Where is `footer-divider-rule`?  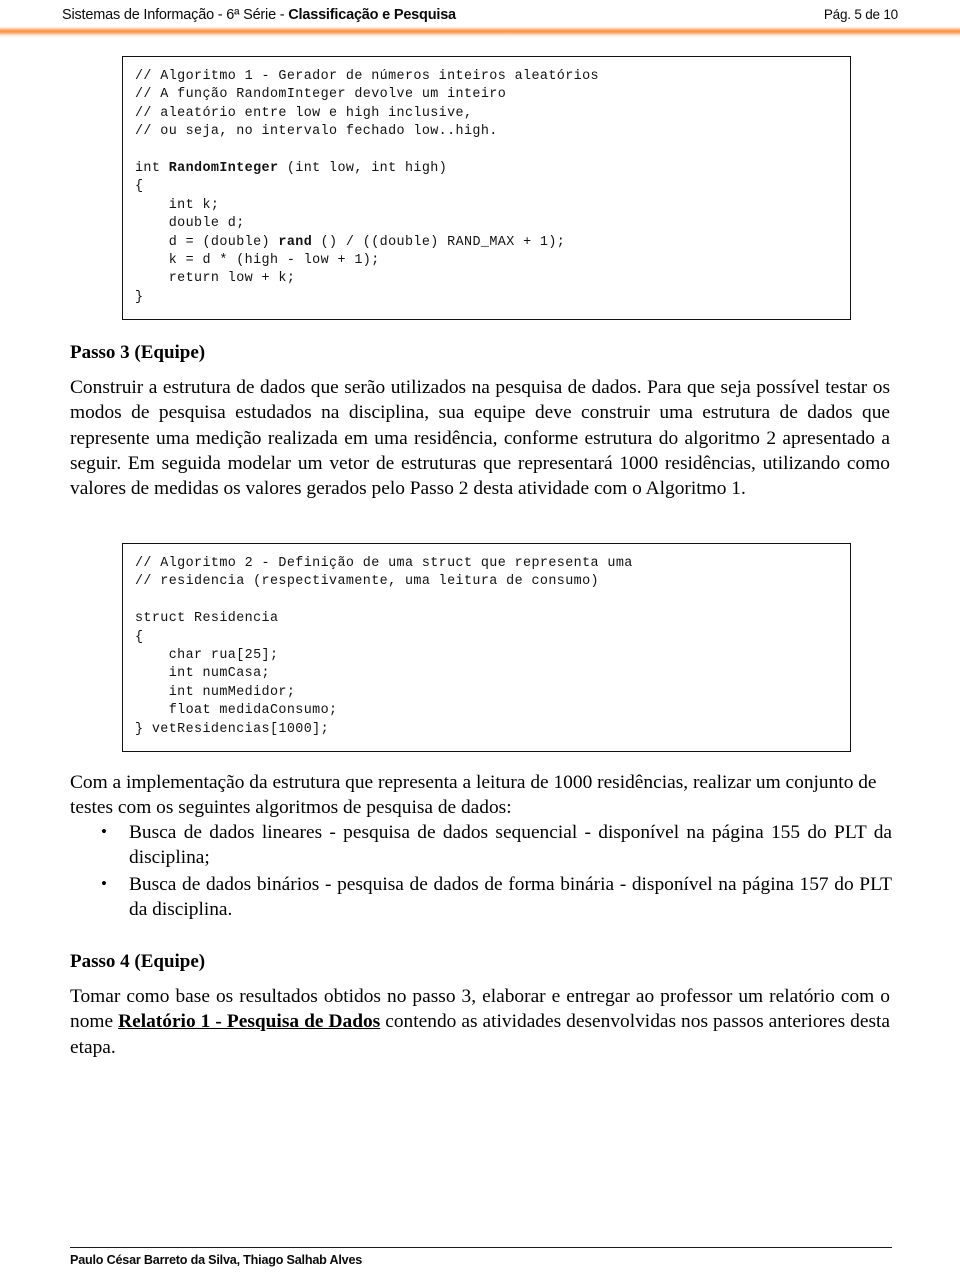
footer-divider-rule is located at coordinates (481, 1248).